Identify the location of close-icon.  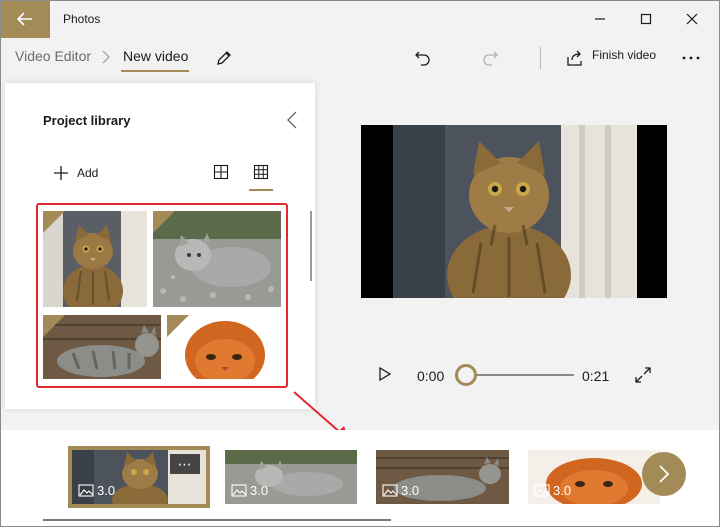
(692, 19).